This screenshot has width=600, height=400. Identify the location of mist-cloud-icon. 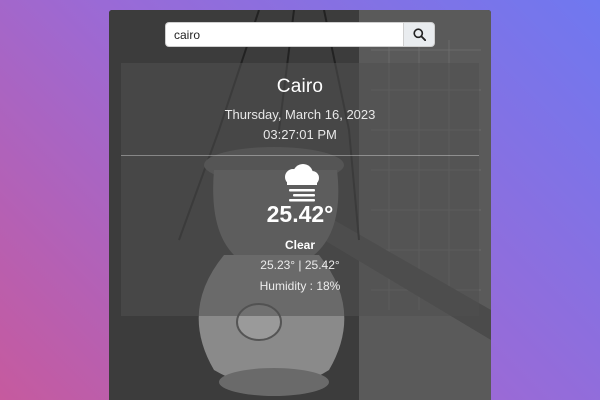
(302, 183).